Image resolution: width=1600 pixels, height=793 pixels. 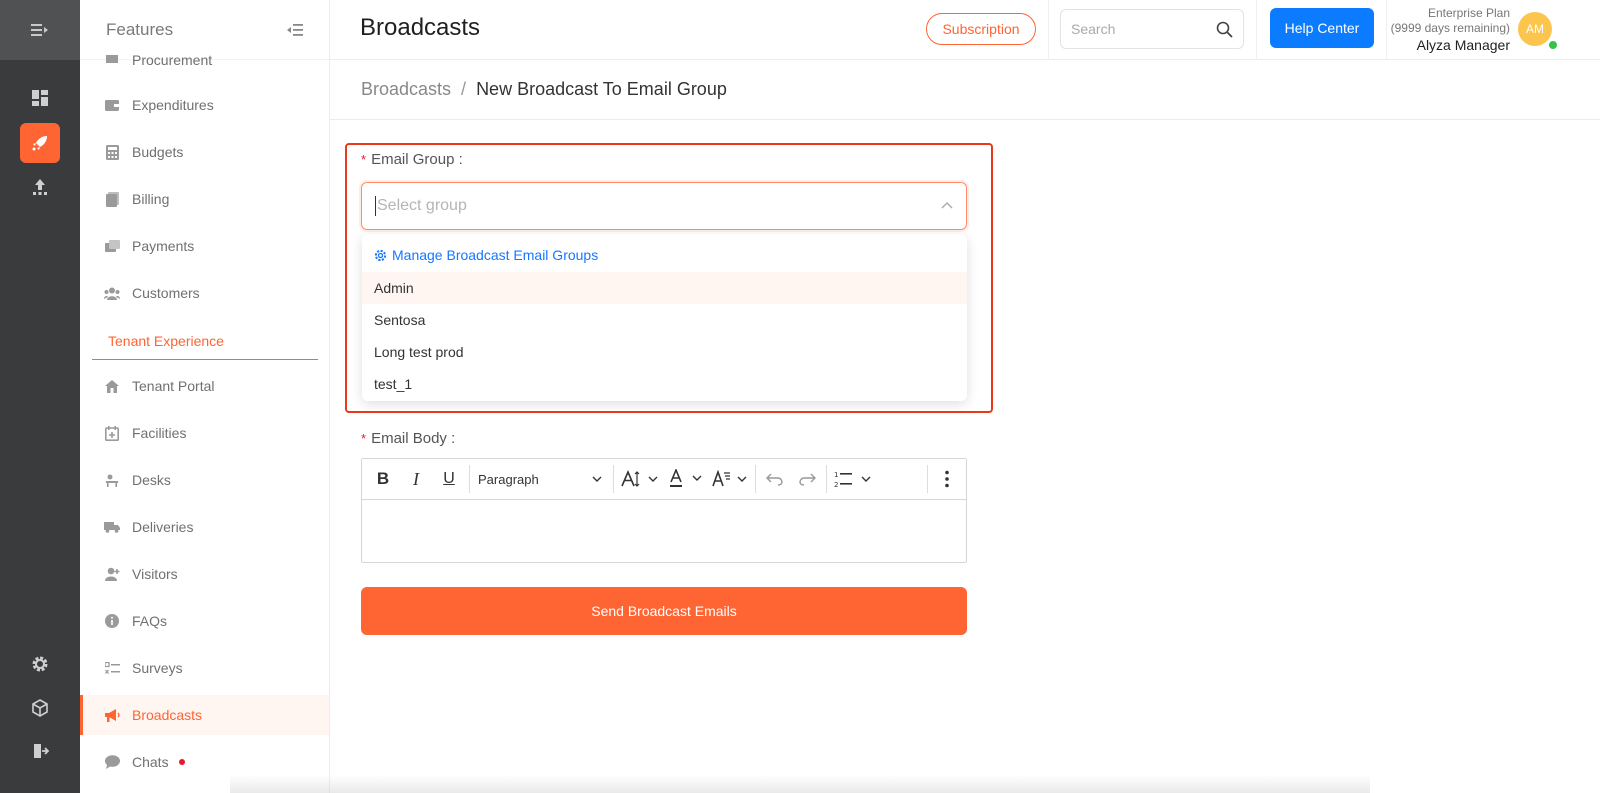 What do you see at coordinates (204, 293) in the screenshot?
I see `sidebar-item-customers: Customers` at bounding box center [204, 293].